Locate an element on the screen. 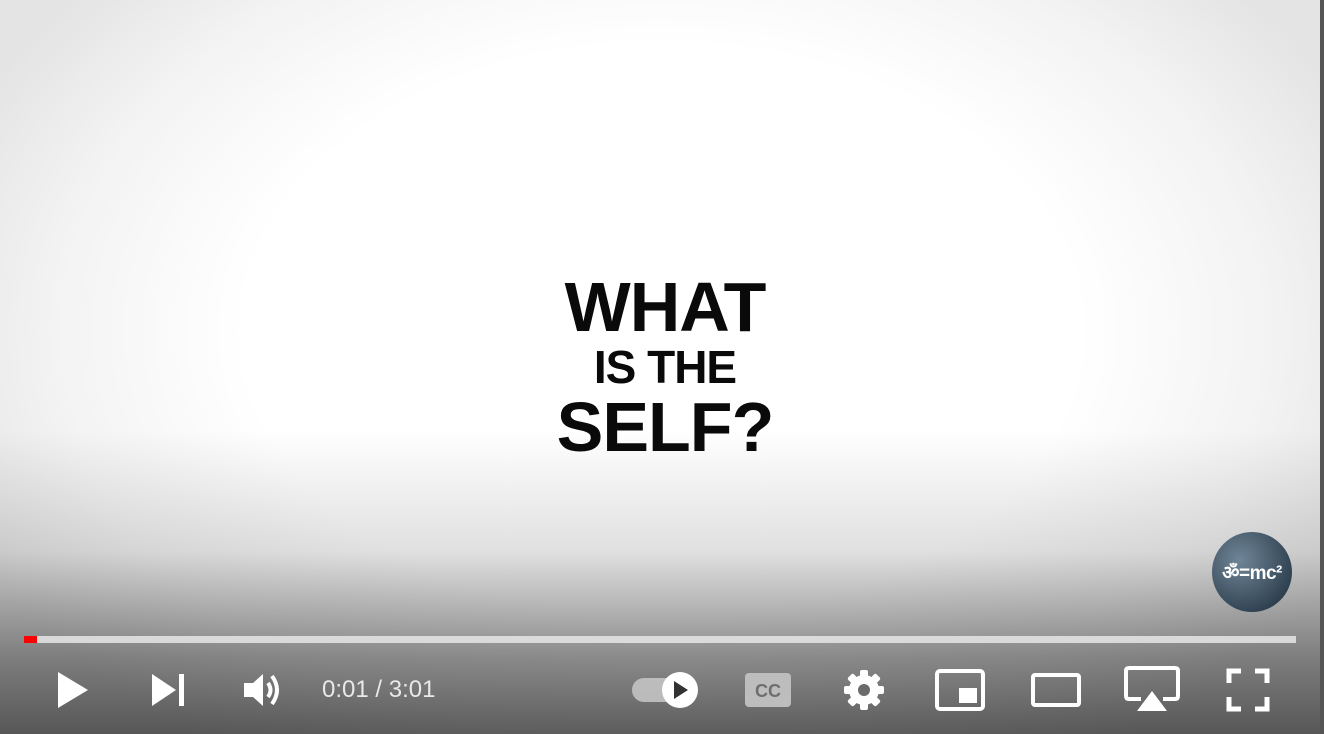 Image resolution: width=1324 pixels, height=734 pixels. closed-captions-icon: CC is located at coordinates (768, 690).